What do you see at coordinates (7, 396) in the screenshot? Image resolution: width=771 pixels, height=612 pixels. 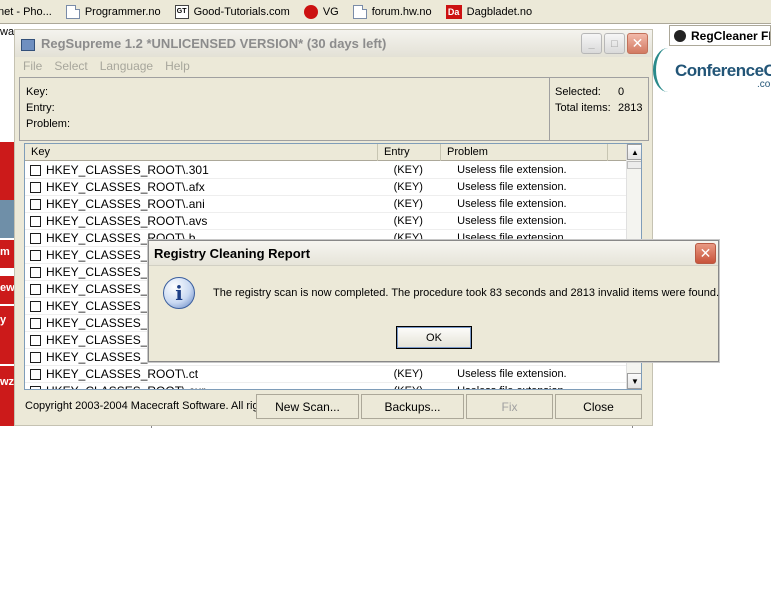 I see `bg-fragment-wz: wz` at bounding box center [7, 396].